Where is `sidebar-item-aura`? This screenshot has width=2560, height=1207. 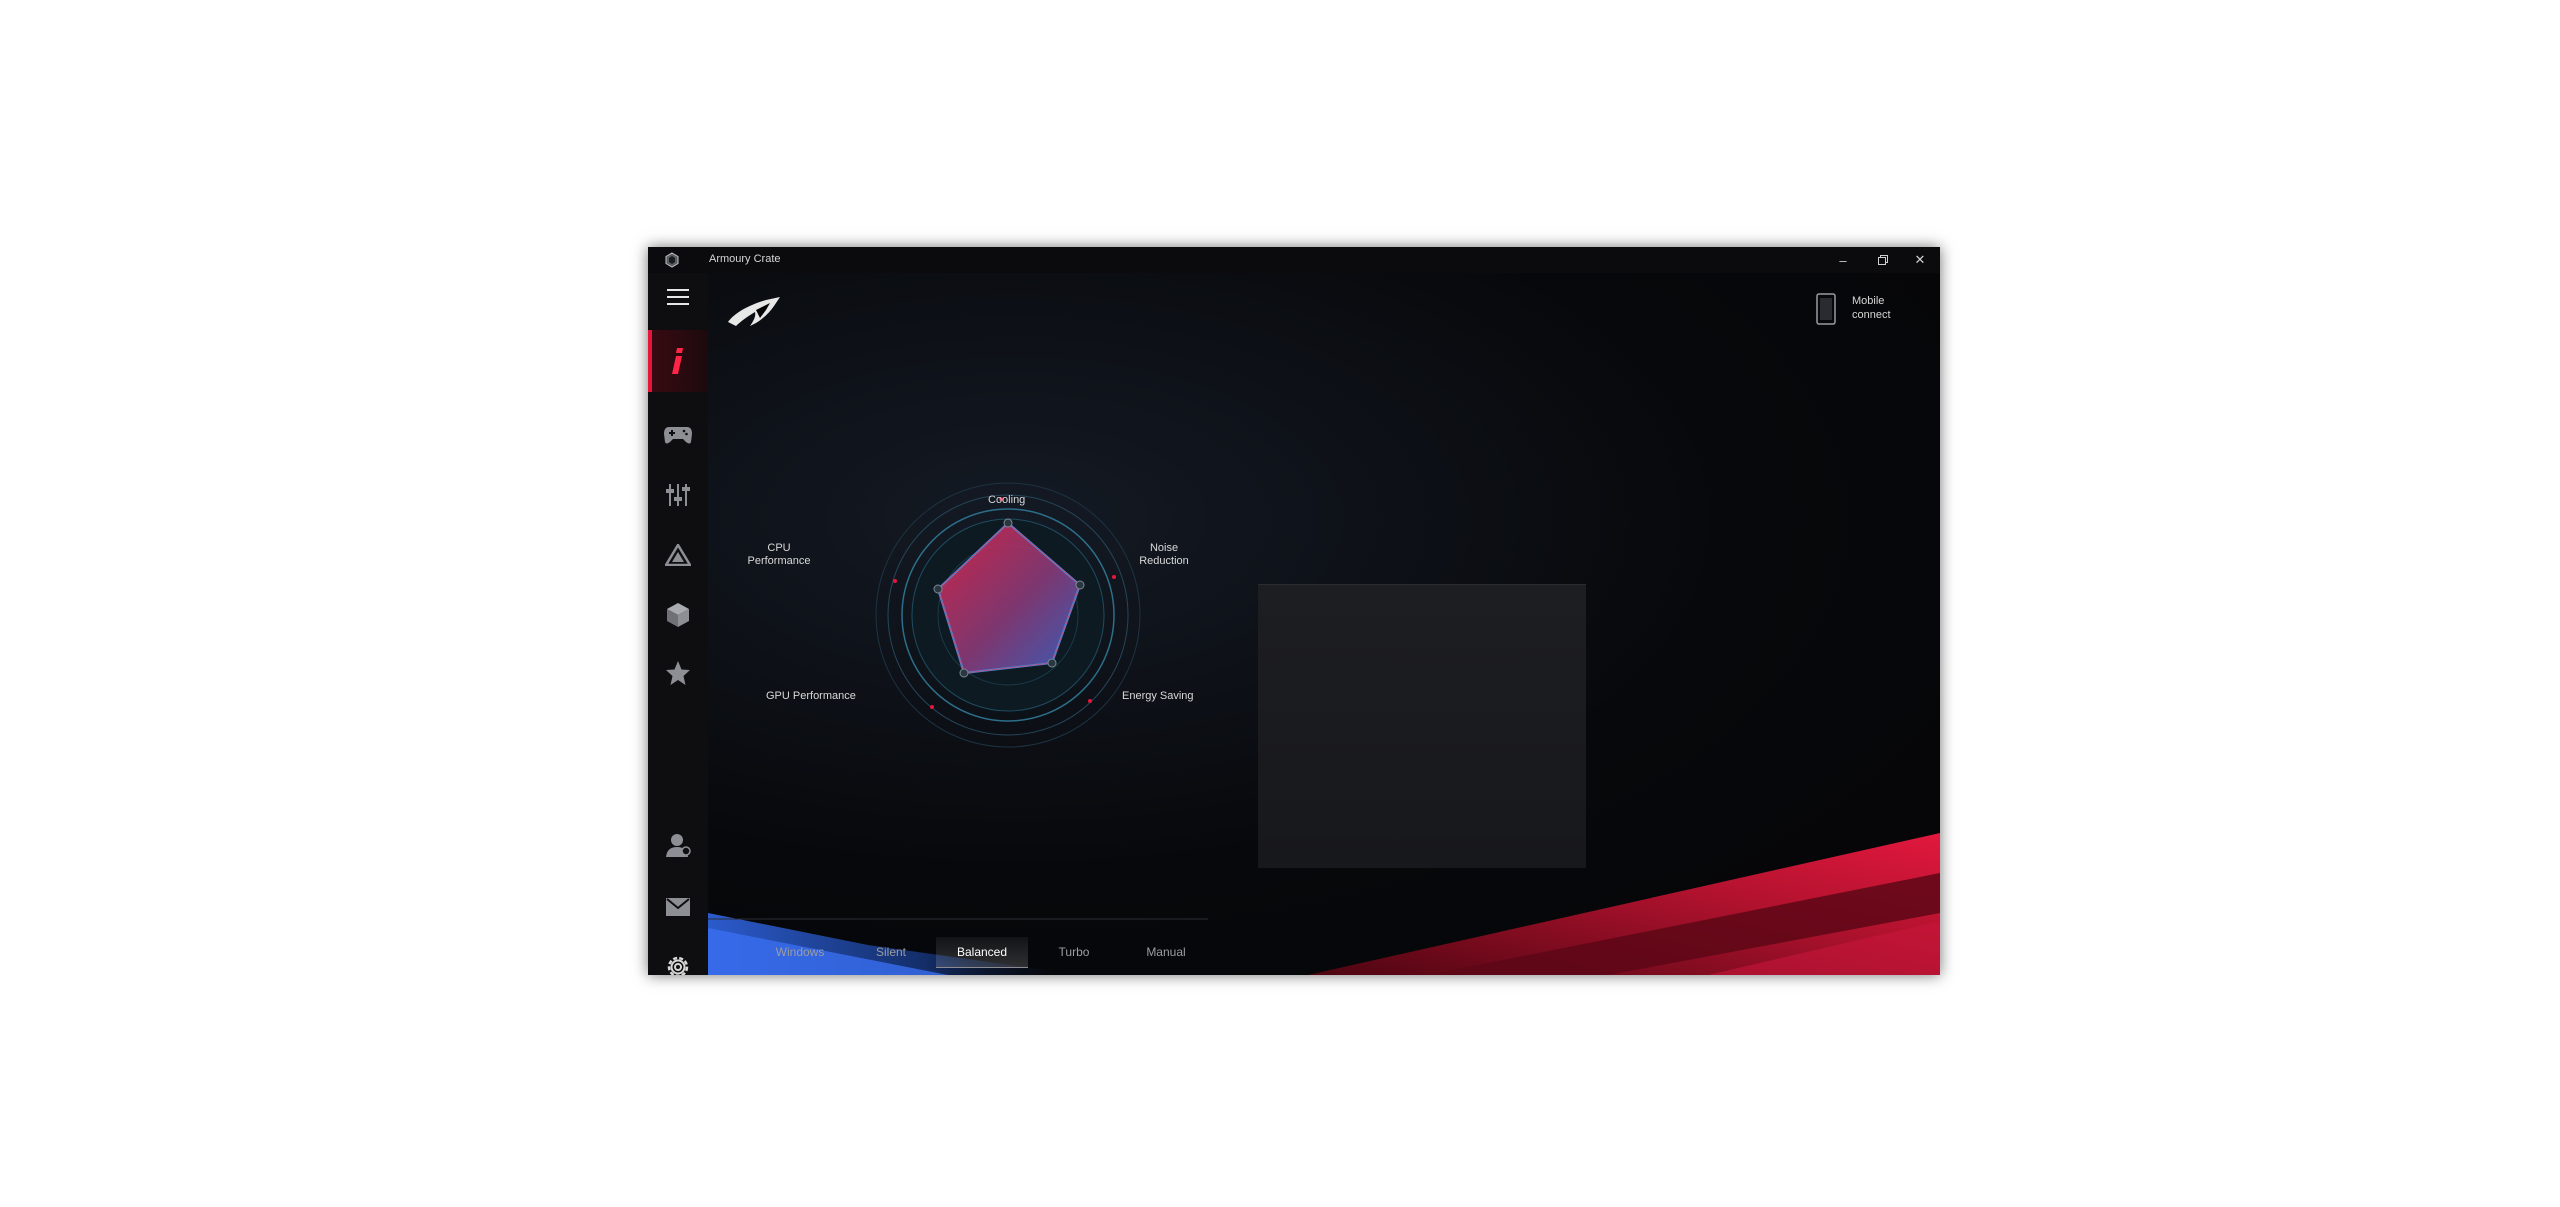
sidebar-item-aura is located at coordinates (678, 555).